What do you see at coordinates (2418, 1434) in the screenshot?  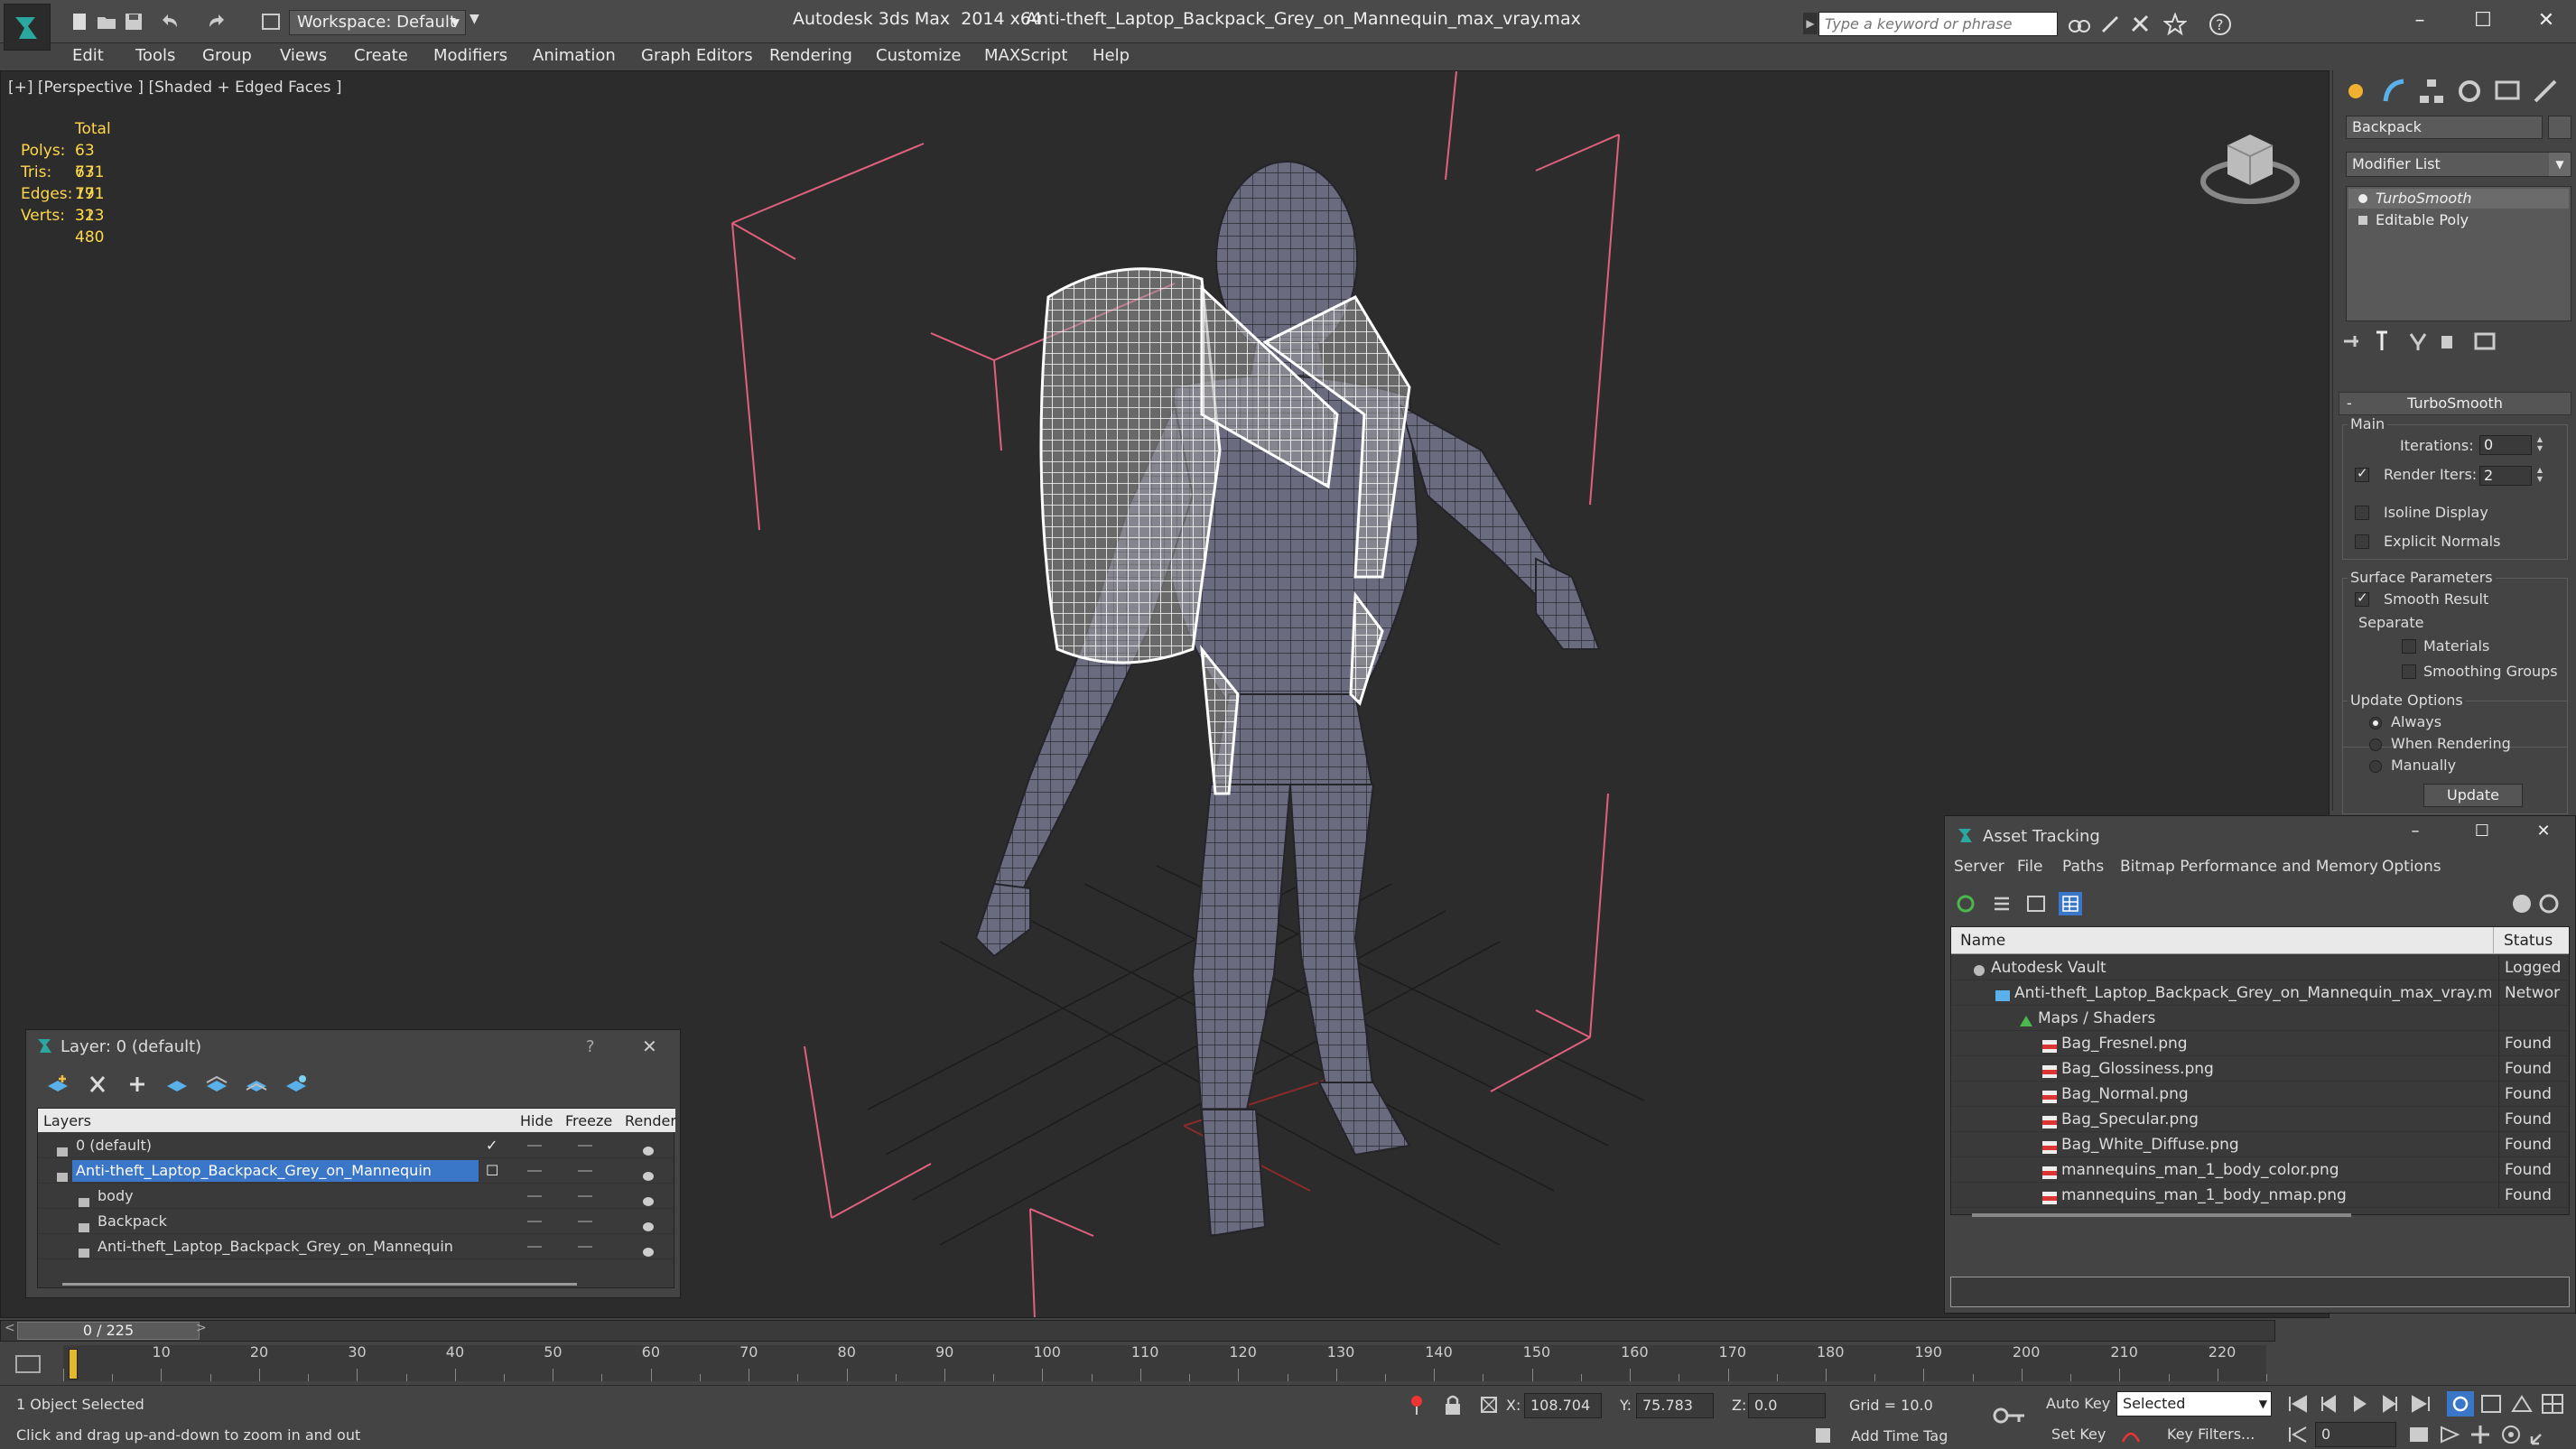 I see `time-configuration-icon` at bounding box center [2418, 1434].